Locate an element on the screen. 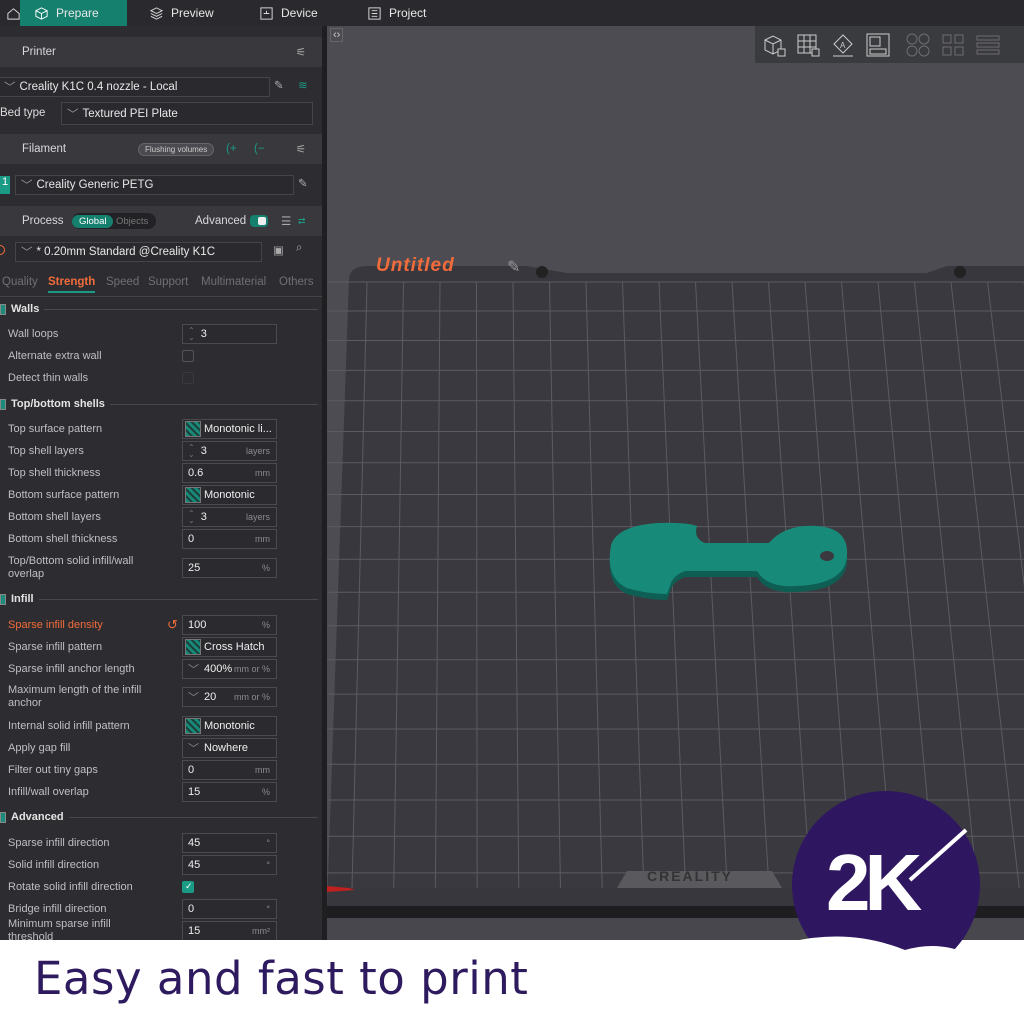 Image resolution: width=1024 pixels, height=1024 pixels. tab-device: Device is located at coordinates (288, 13).